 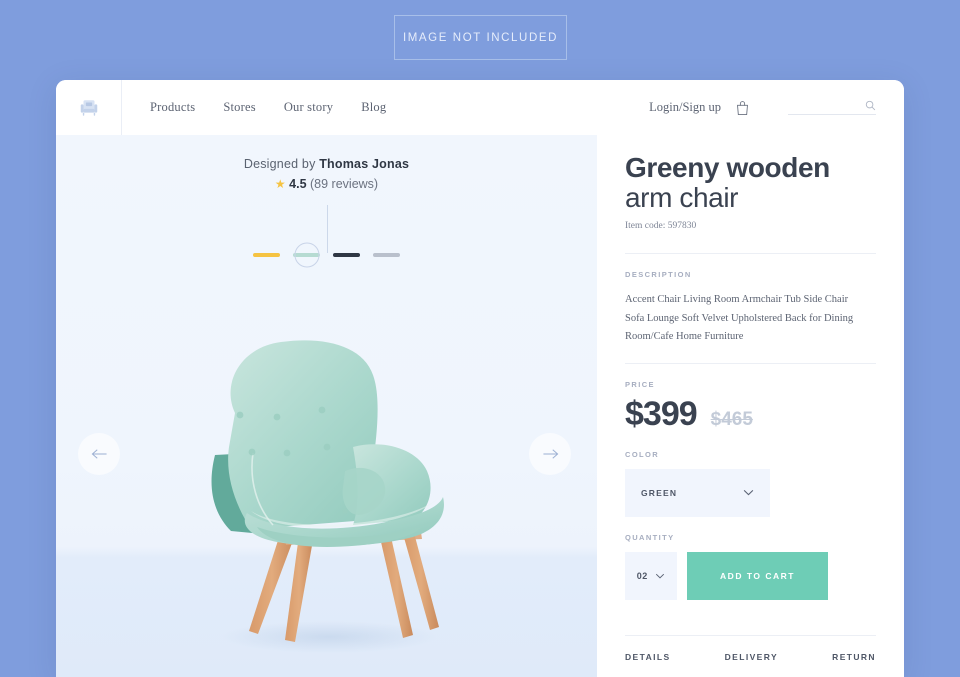 What do you see at coordinates (642, 454) in the screenshot?
I see `color-label: COLOR` at bounding box center [642, 454].